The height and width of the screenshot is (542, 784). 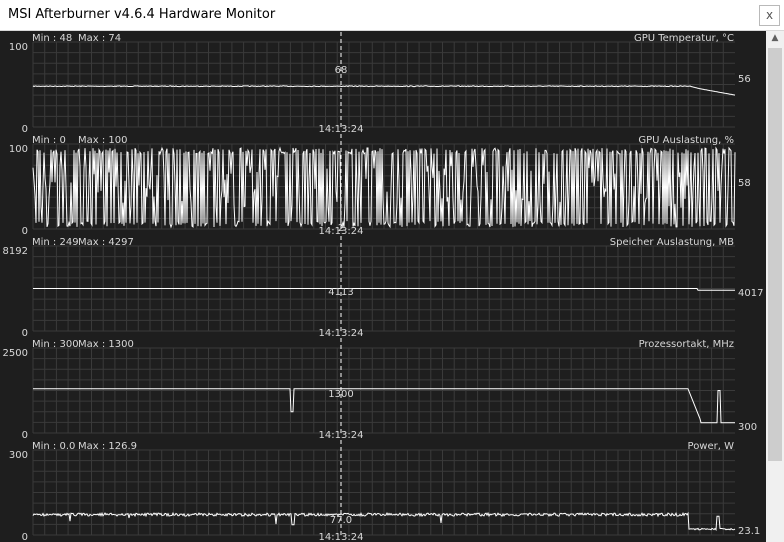 What do you see at coordinates (142, 14) in the screenshot?
I see `window-title: MSI Afterburner v4.6.4 Hardware Monitor` at bounding box center [142, 14].